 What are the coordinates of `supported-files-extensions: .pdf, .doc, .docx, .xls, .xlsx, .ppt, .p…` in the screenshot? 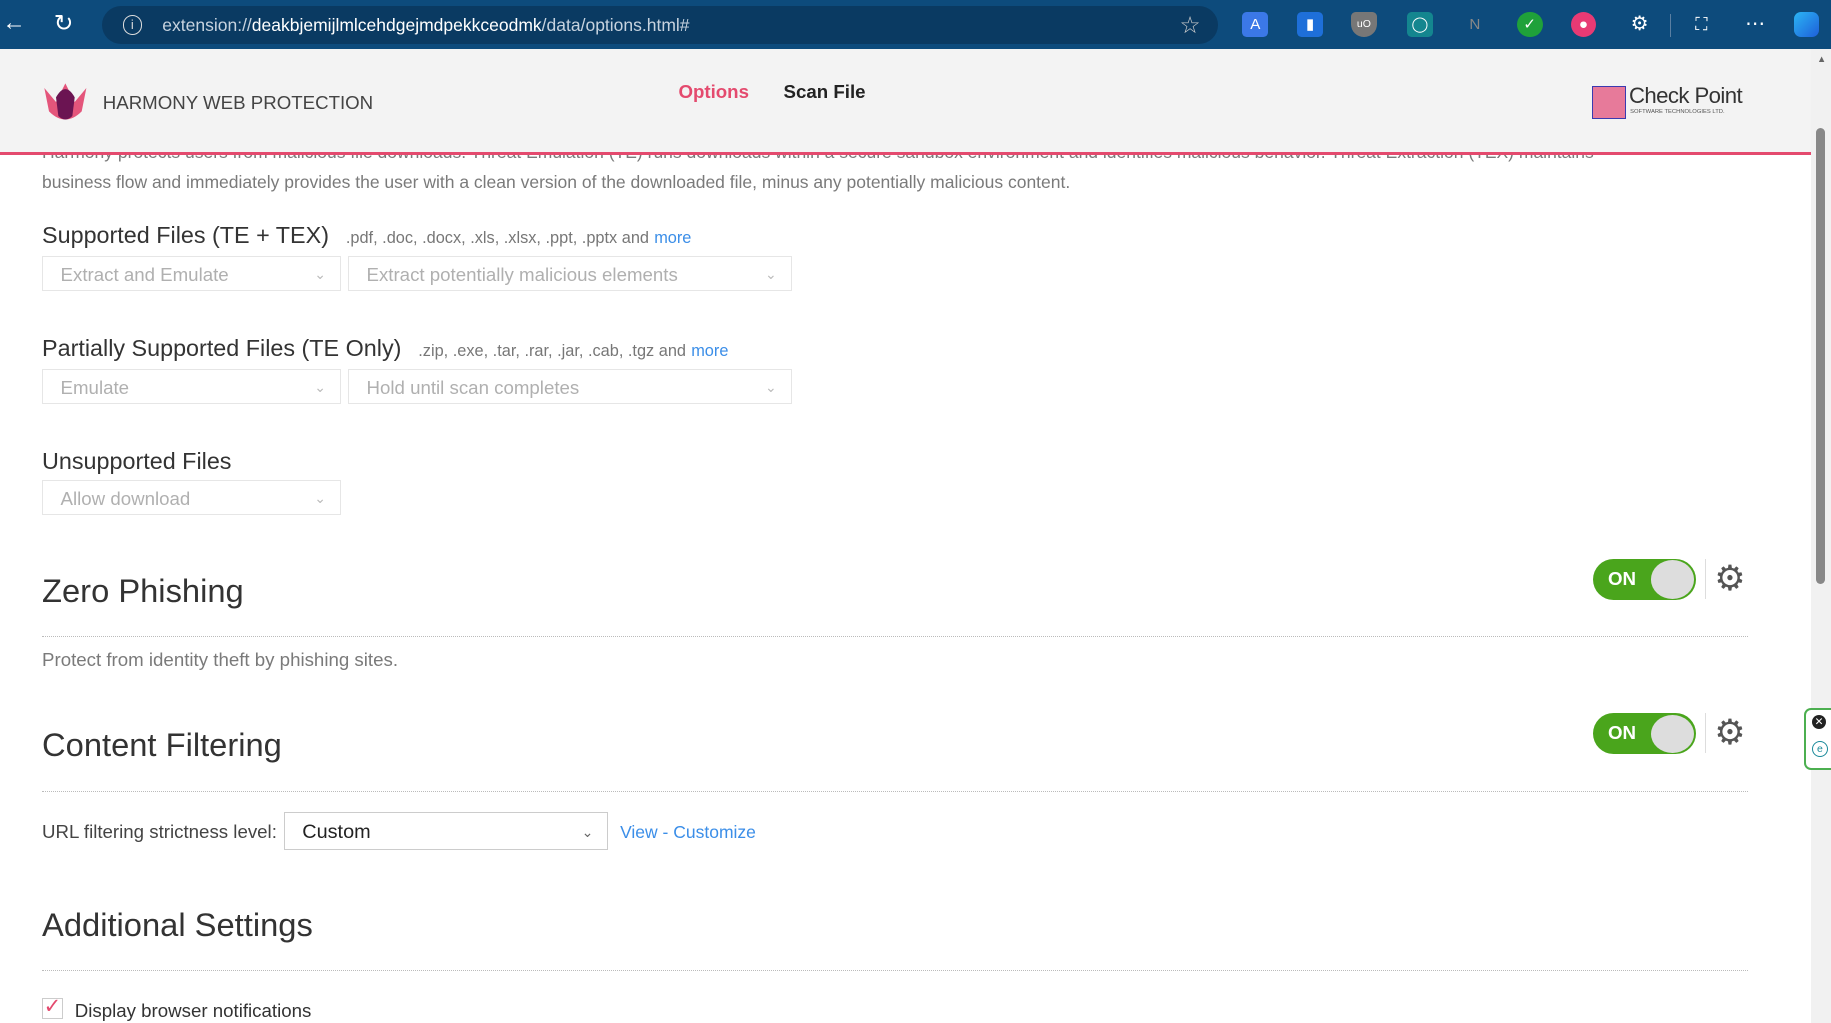 It's located at (497, 237).